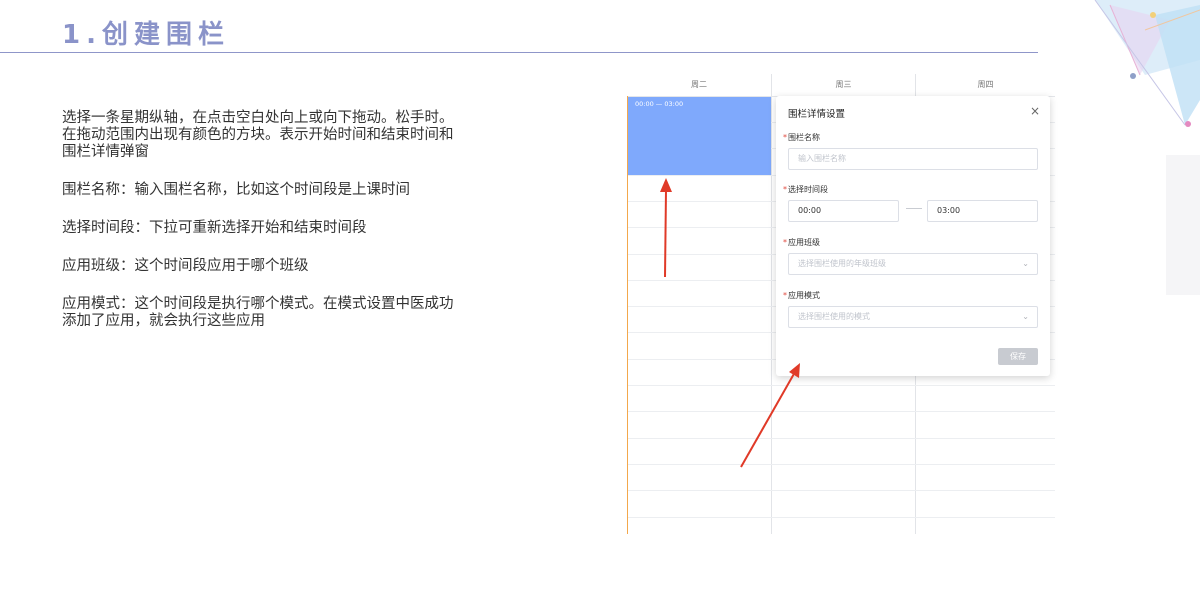 The image size is (1200, 596). What do you see at coordinates (146, 35) in the screenshot?
I see `slide-title: 1.创建围栏` at bounding box center [146, 35].